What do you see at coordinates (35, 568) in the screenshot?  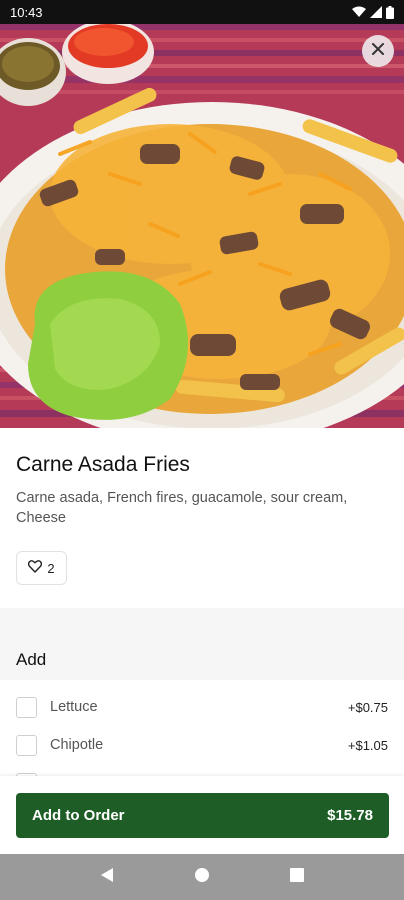 I see `heart-icon` at bounding box center [35, 568].